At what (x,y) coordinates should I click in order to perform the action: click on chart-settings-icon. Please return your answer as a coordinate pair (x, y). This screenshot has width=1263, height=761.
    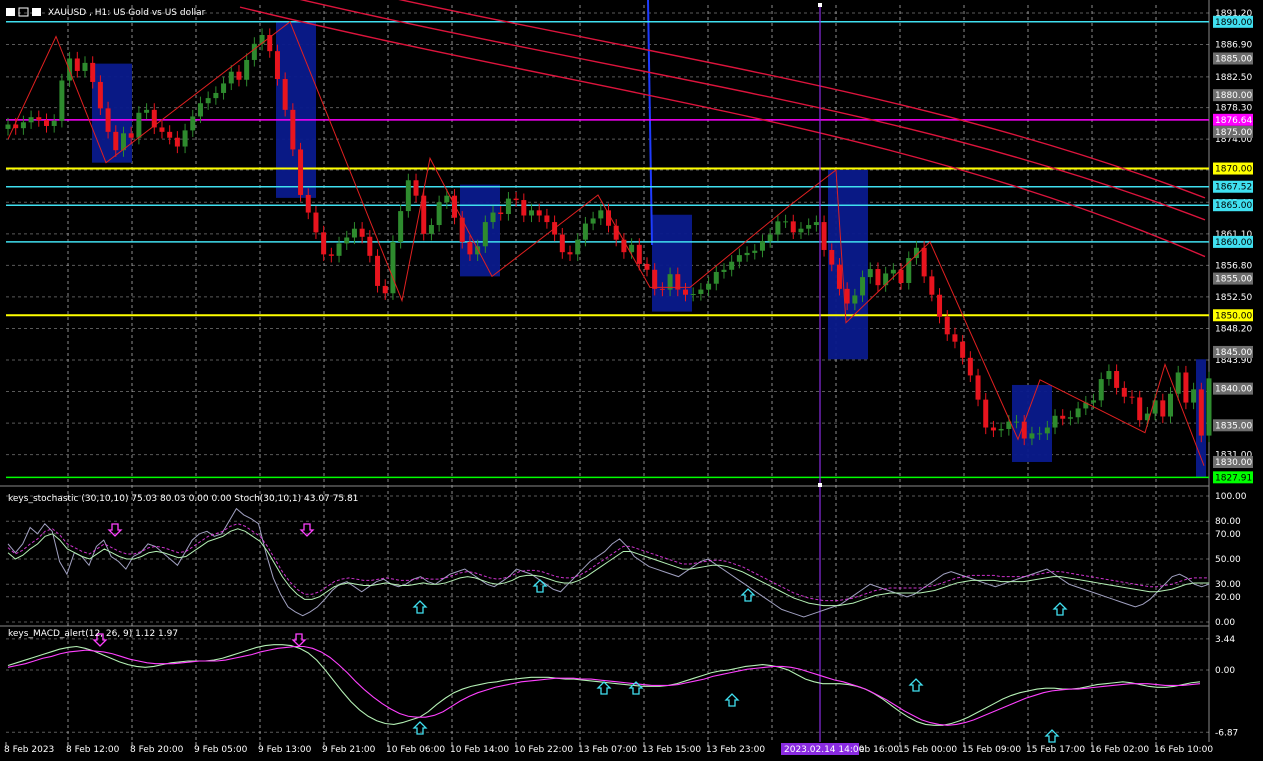
    Looking at the image, I should click on (36, 12).